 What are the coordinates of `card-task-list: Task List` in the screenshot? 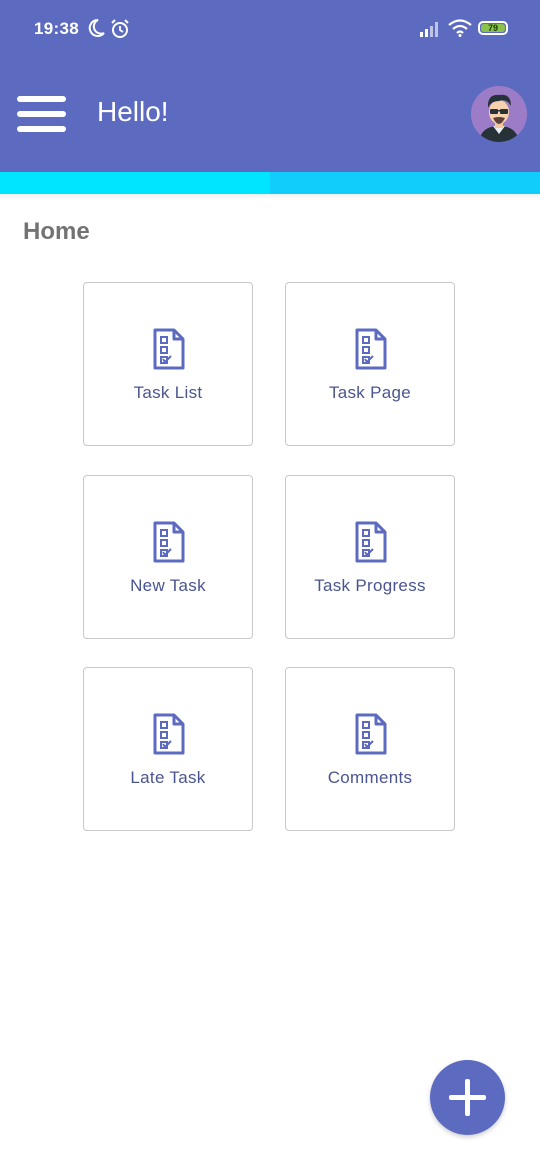 It's located at (168, 364).